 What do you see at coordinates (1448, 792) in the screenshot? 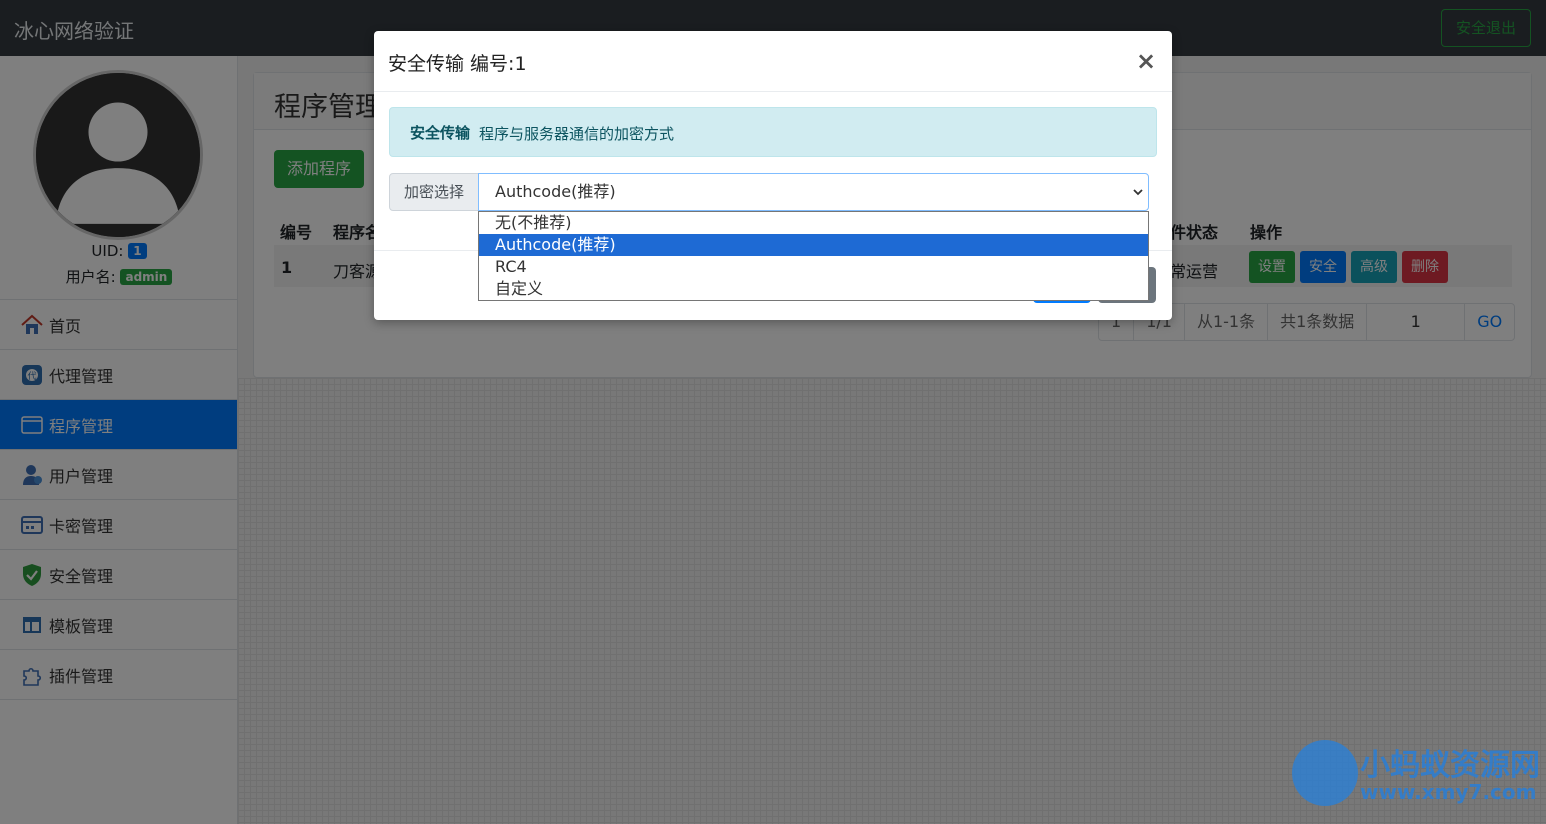
I see `watermark-url: www.xmy7.com` at bounding box center [1448, 792].